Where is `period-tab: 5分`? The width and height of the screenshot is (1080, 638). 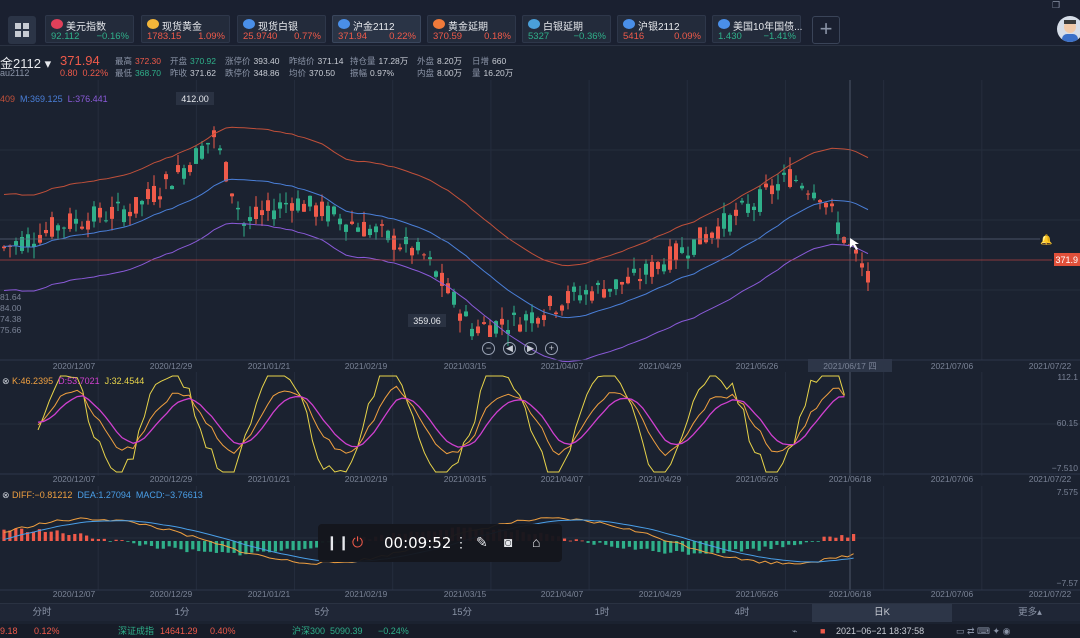
period-tab: 5分 is located at coordinates (322, 613).